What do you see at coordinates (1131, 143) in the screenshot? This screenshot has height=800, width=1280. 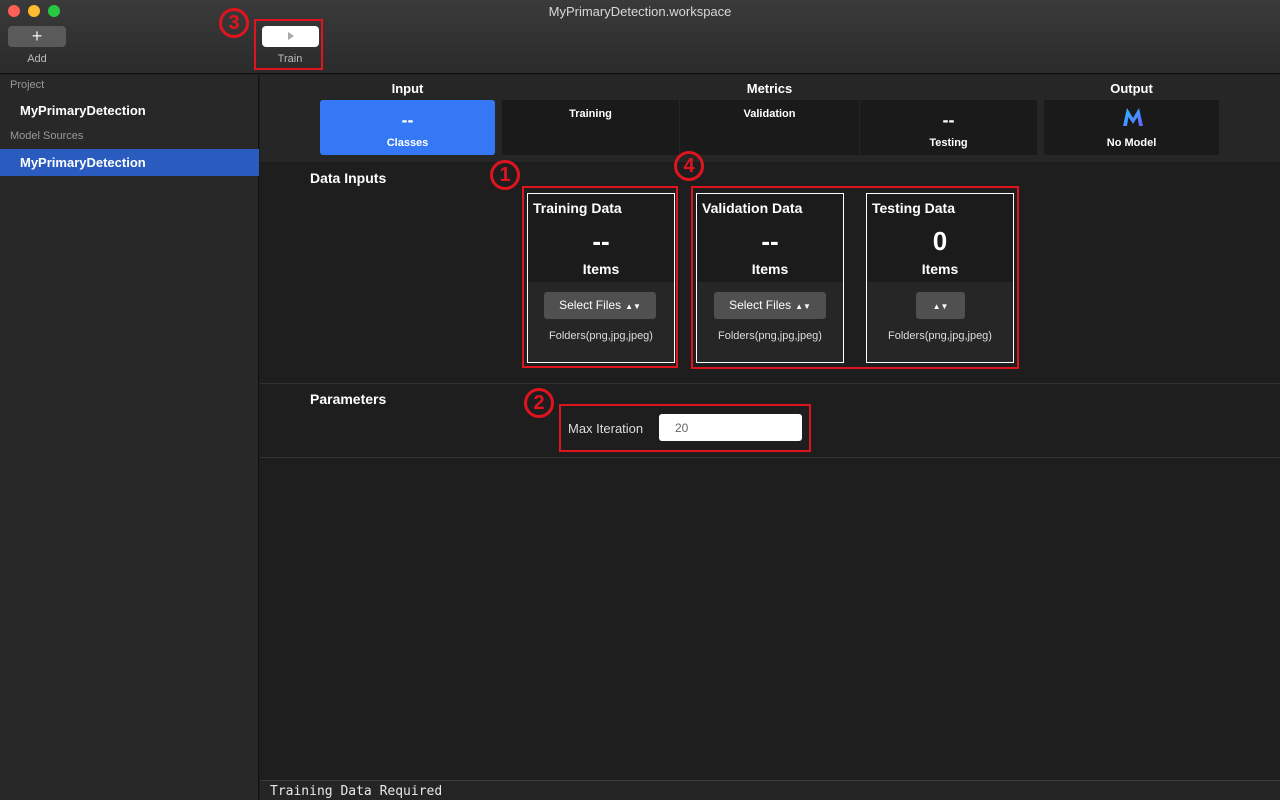 I see `no-model-label: No Model` at bounding box center [1131, 143].